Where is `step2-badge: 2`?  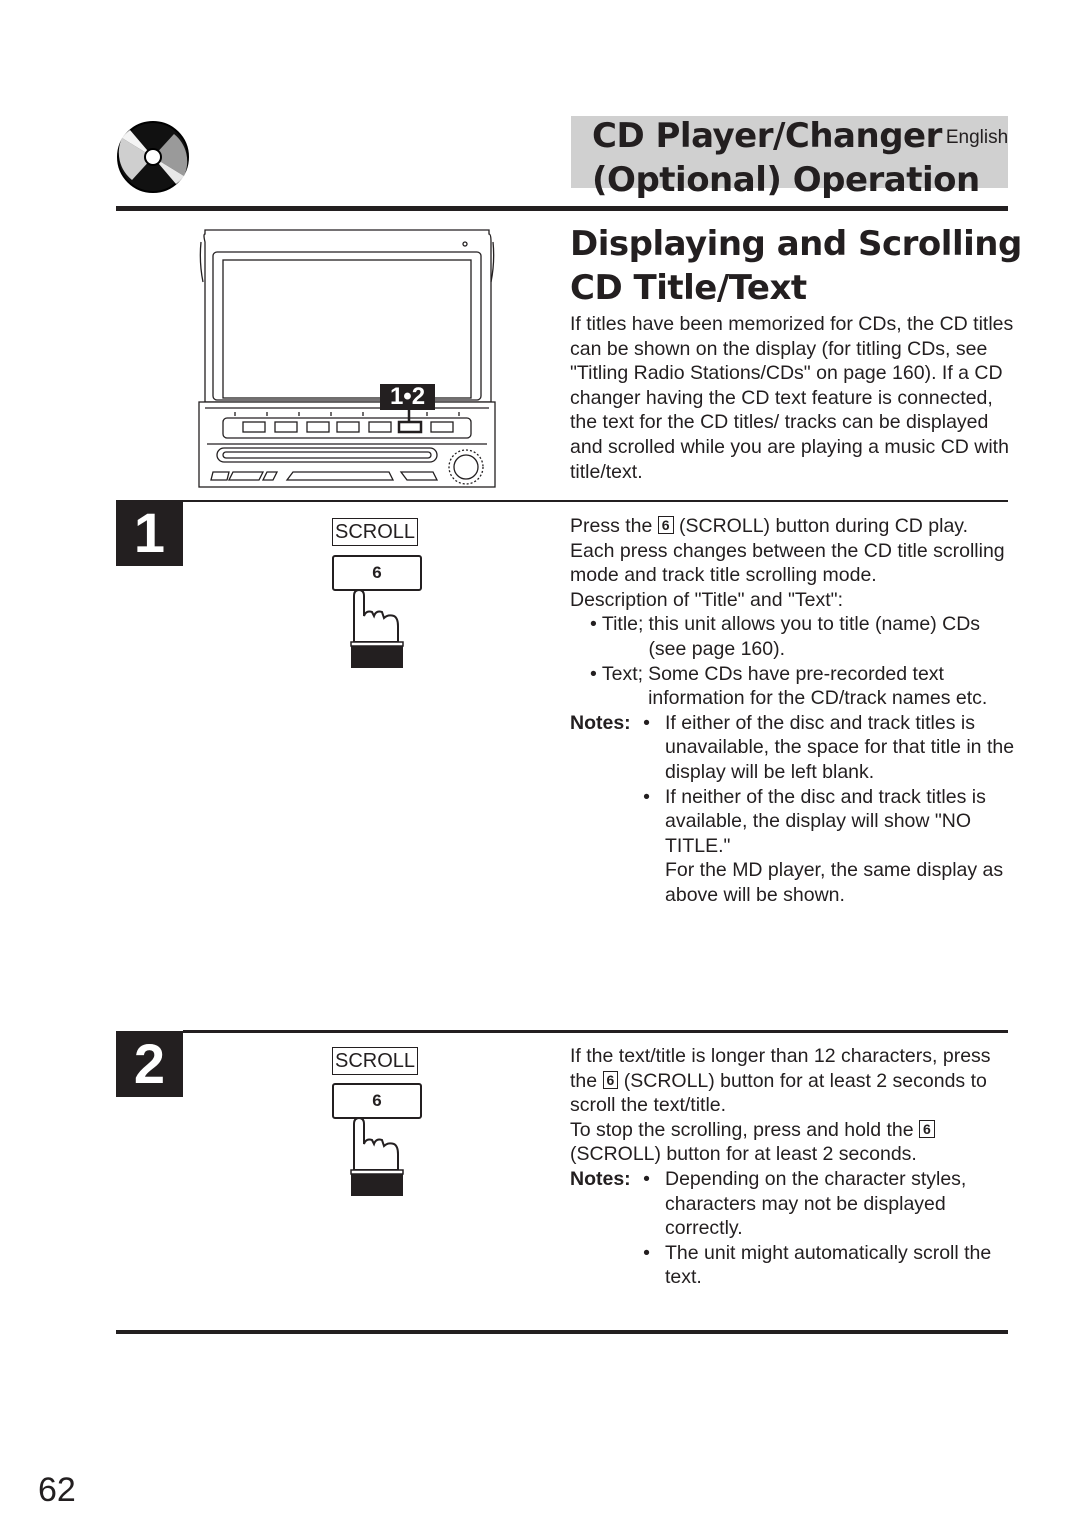
step2-badge: 2 is located at coordinates (149, 1064).